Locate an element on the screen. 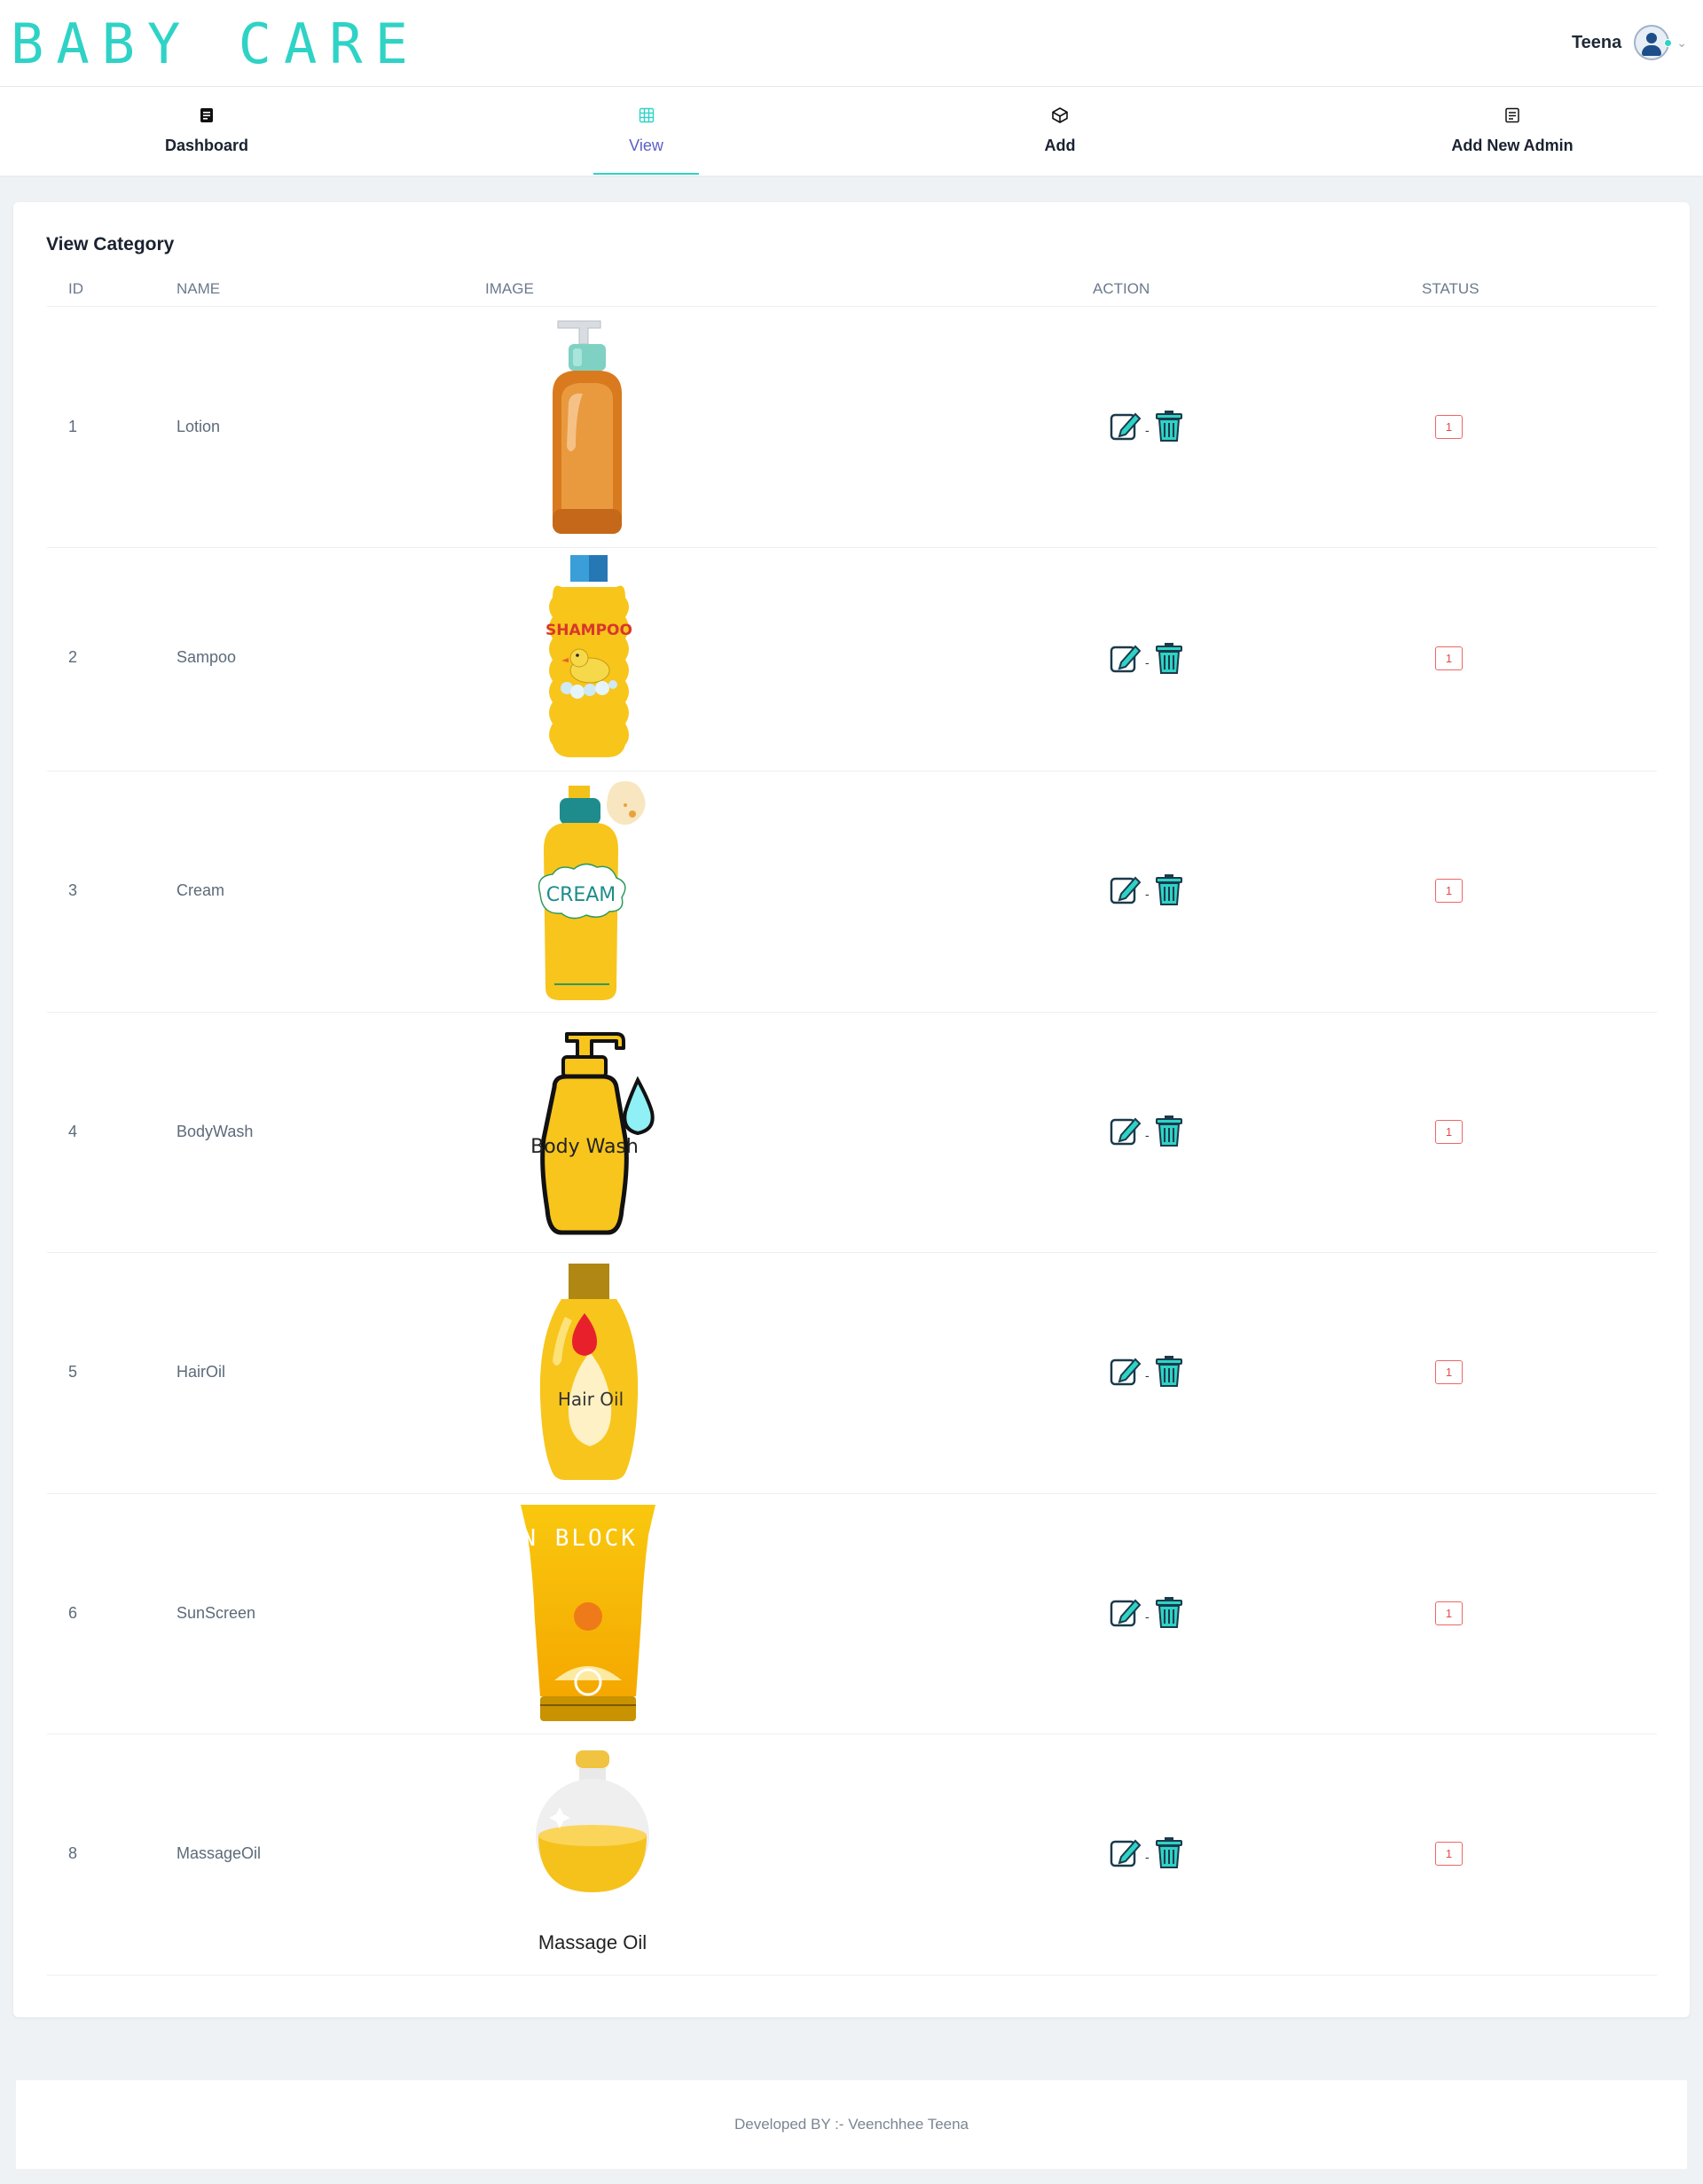 This screenshot has width=1703, height=2184. sunscreen-tube-image: SUN BLOCK 15 is located at coordinates (590, 1613).